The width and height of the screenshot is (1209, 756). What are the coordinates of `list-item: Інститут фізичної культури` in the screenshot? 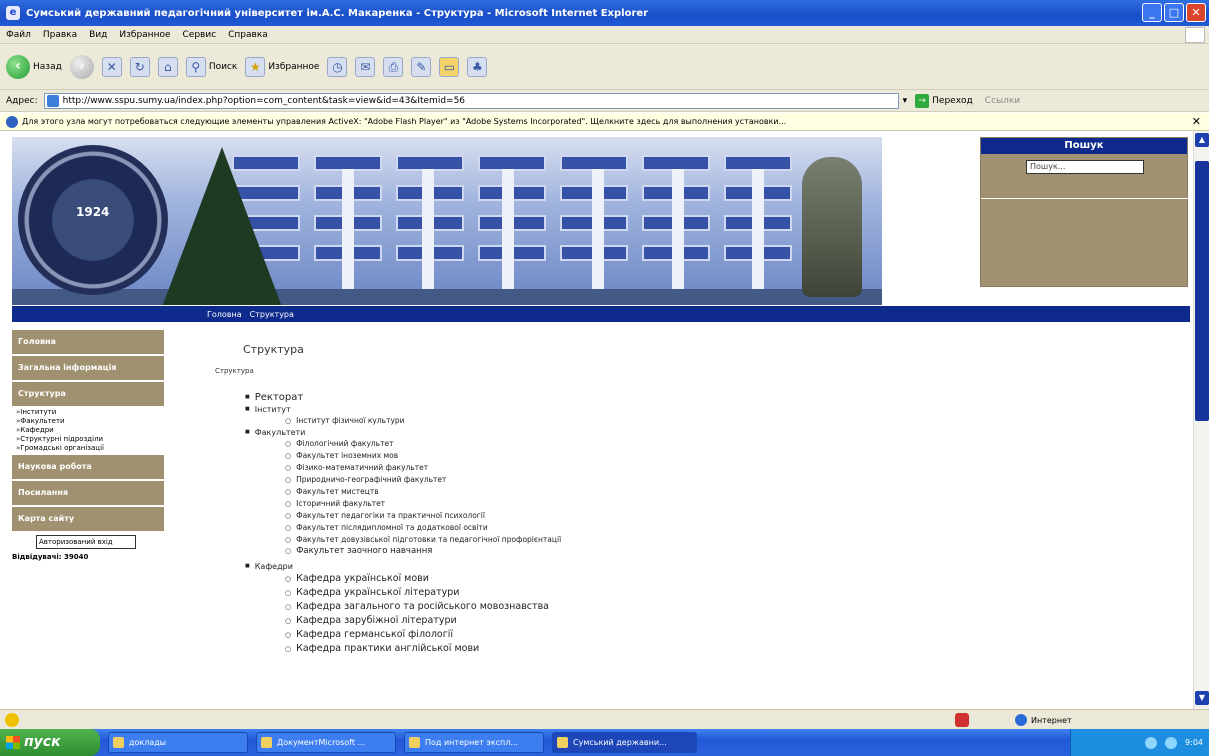 It's located at (423, 421).